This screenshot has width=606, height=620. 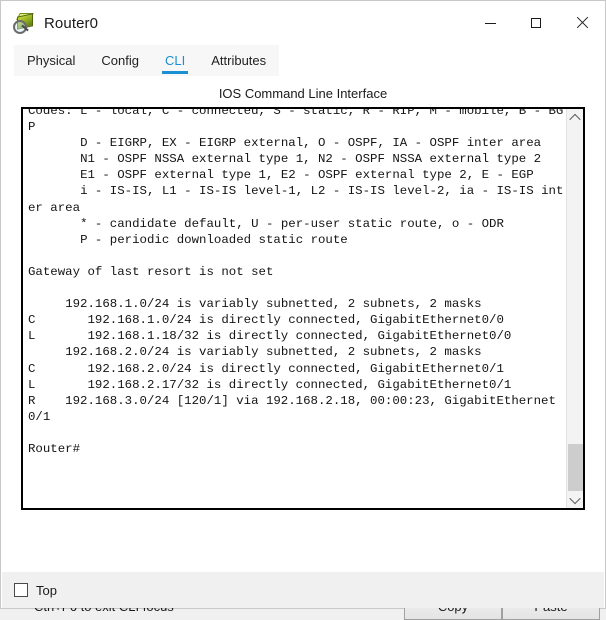 What do you see at coordinates (303, 23) in the screenshot?
I see `title-bar: Router0` at bounding box center [303, 23].